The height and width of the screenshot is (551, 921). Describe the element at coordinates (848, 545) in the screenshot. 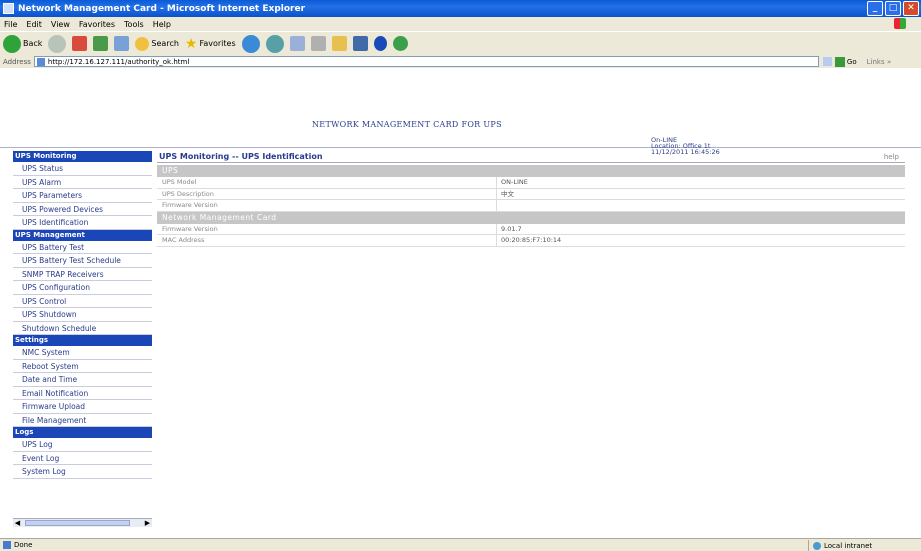

I see `zone-text: Local intranet` at that location.